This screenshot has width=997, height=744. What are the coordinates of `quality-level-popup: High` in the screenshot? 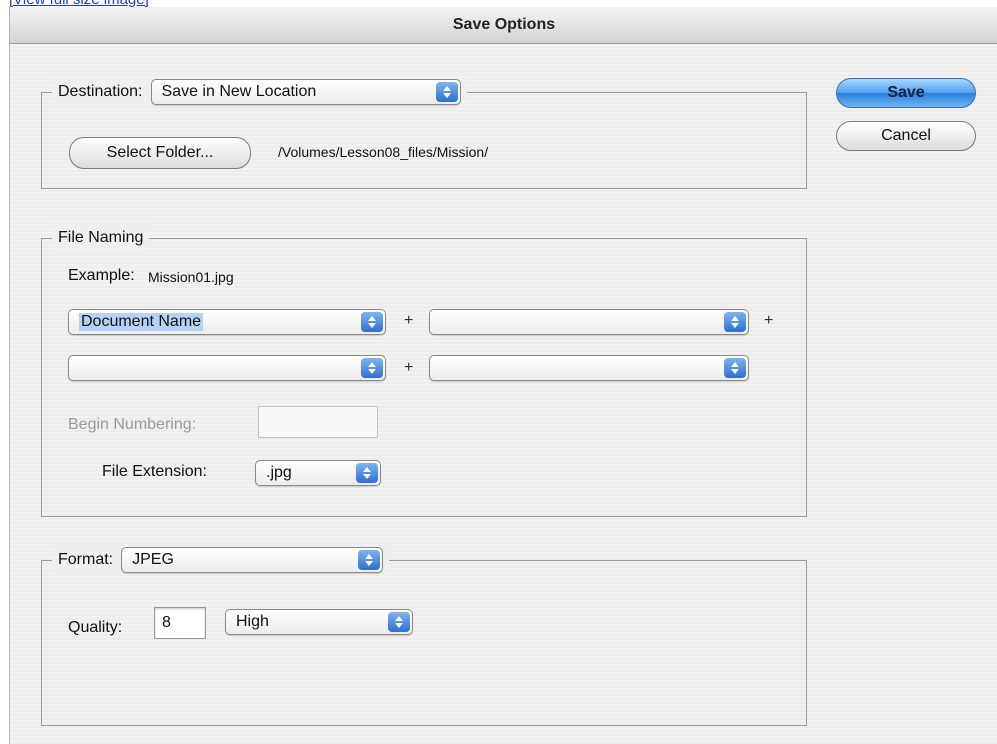 It's located at (319, 622).